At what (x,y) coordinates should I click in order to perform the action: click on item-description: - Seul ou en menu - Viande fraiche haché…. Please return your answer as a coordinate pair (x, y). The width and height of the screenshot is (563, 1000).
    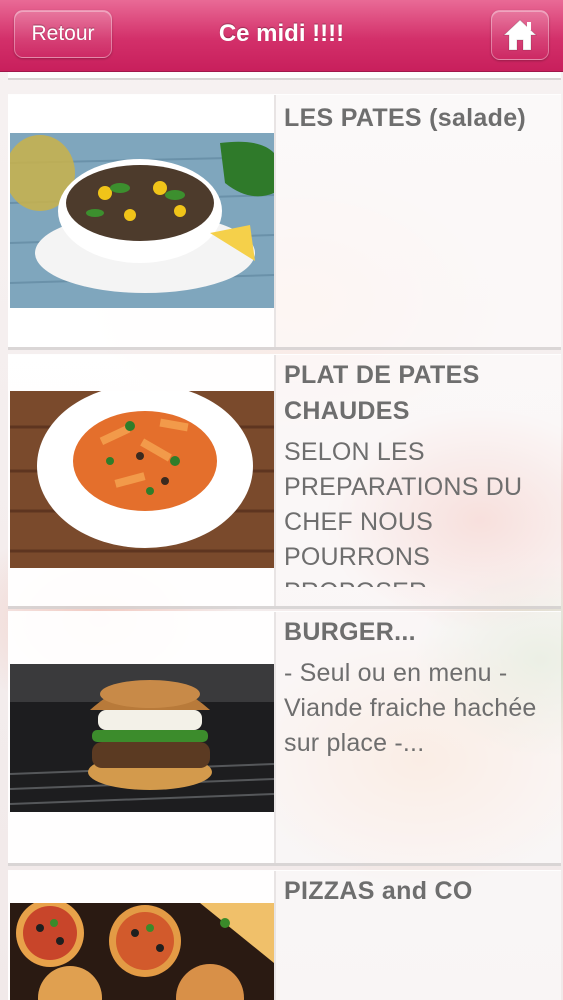
    Looking at the image, I should click on (410, 708).